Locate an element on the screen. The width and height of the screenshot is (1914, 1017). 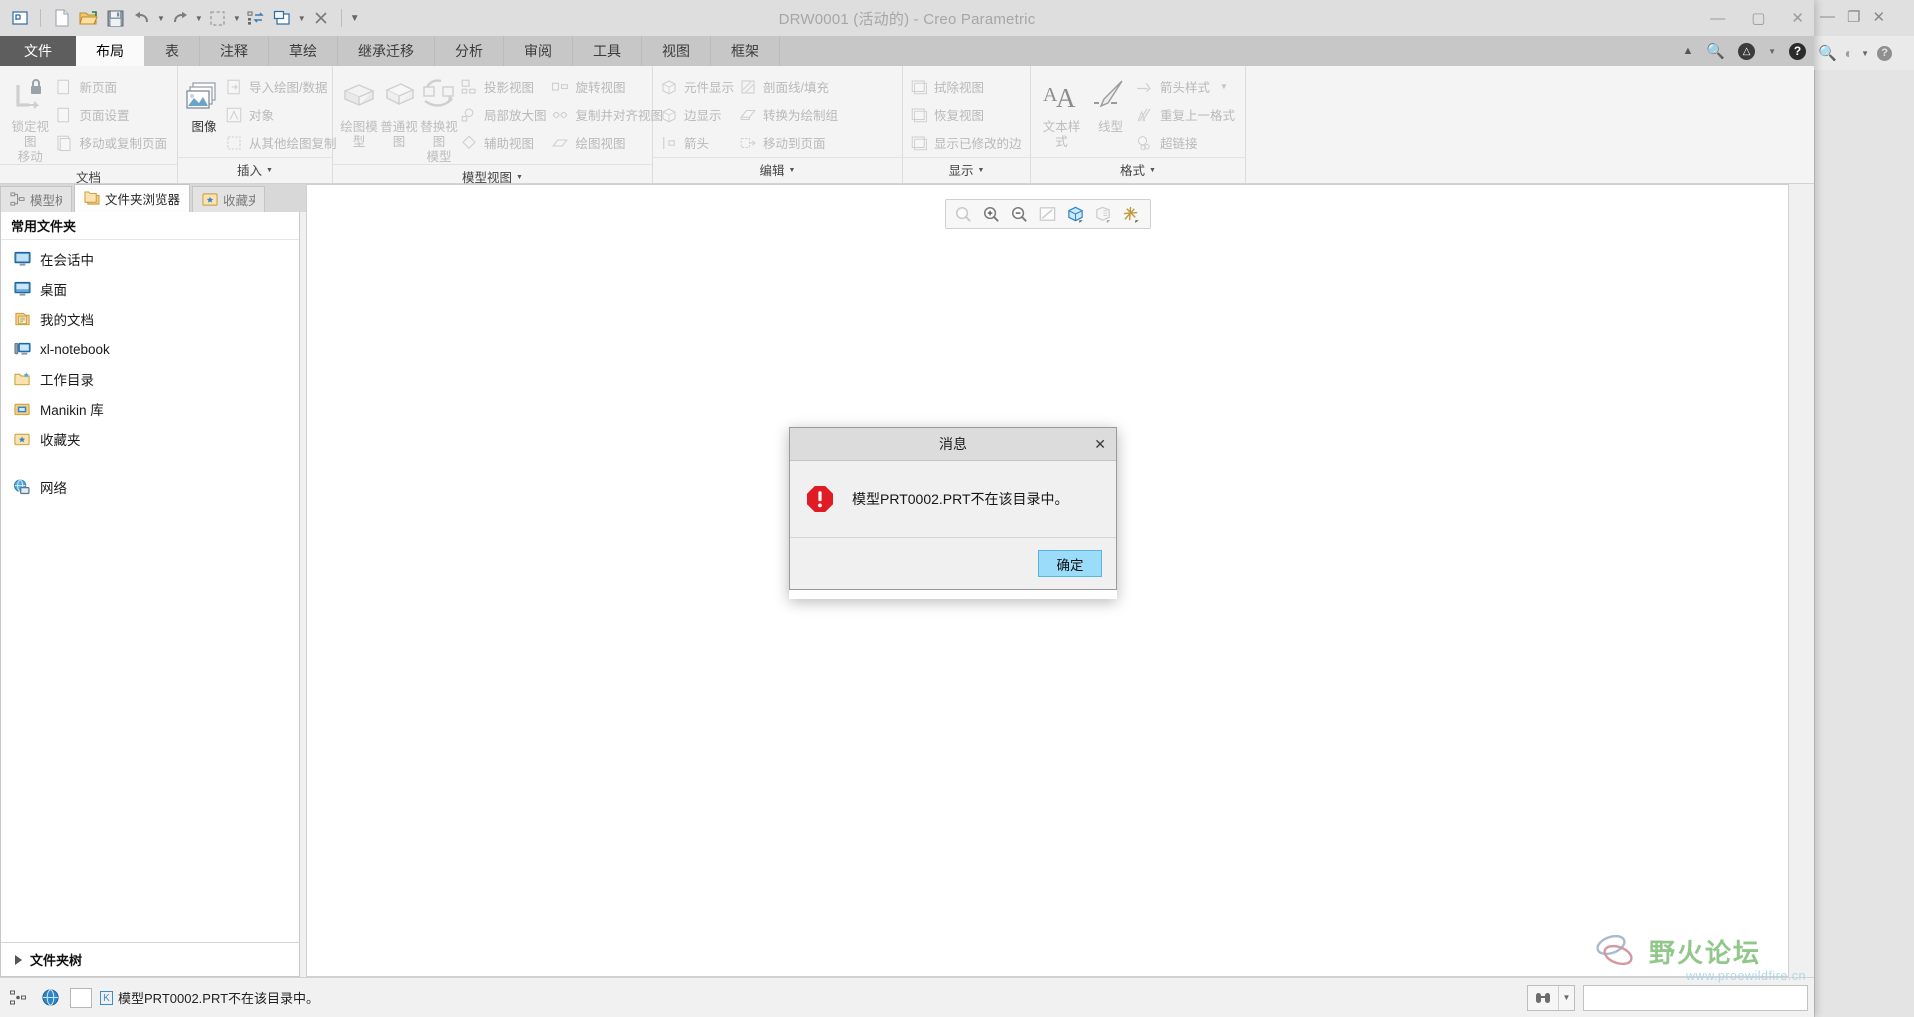
maximize-button: ▢ is located at coordinates (1758, 18).